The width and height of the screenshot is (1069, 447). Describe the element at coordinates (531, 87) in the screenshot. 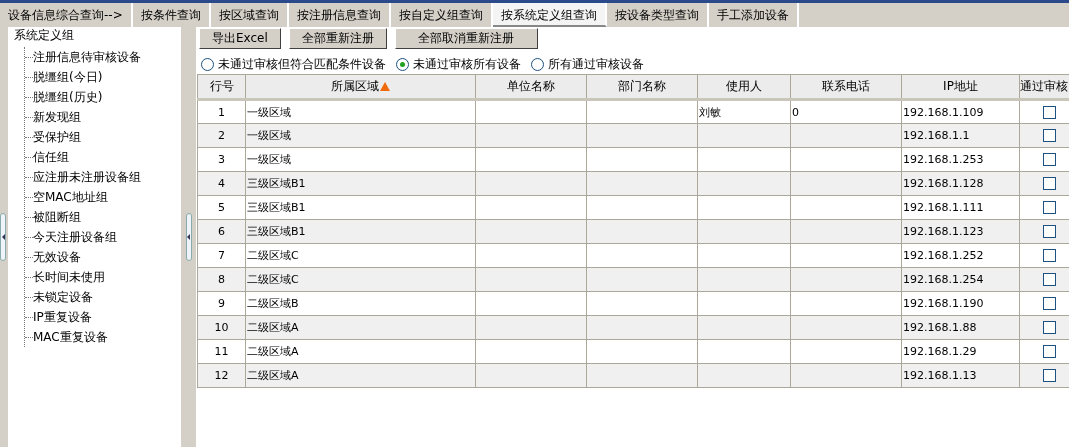

I see `column-header: 单位名称` at that location.